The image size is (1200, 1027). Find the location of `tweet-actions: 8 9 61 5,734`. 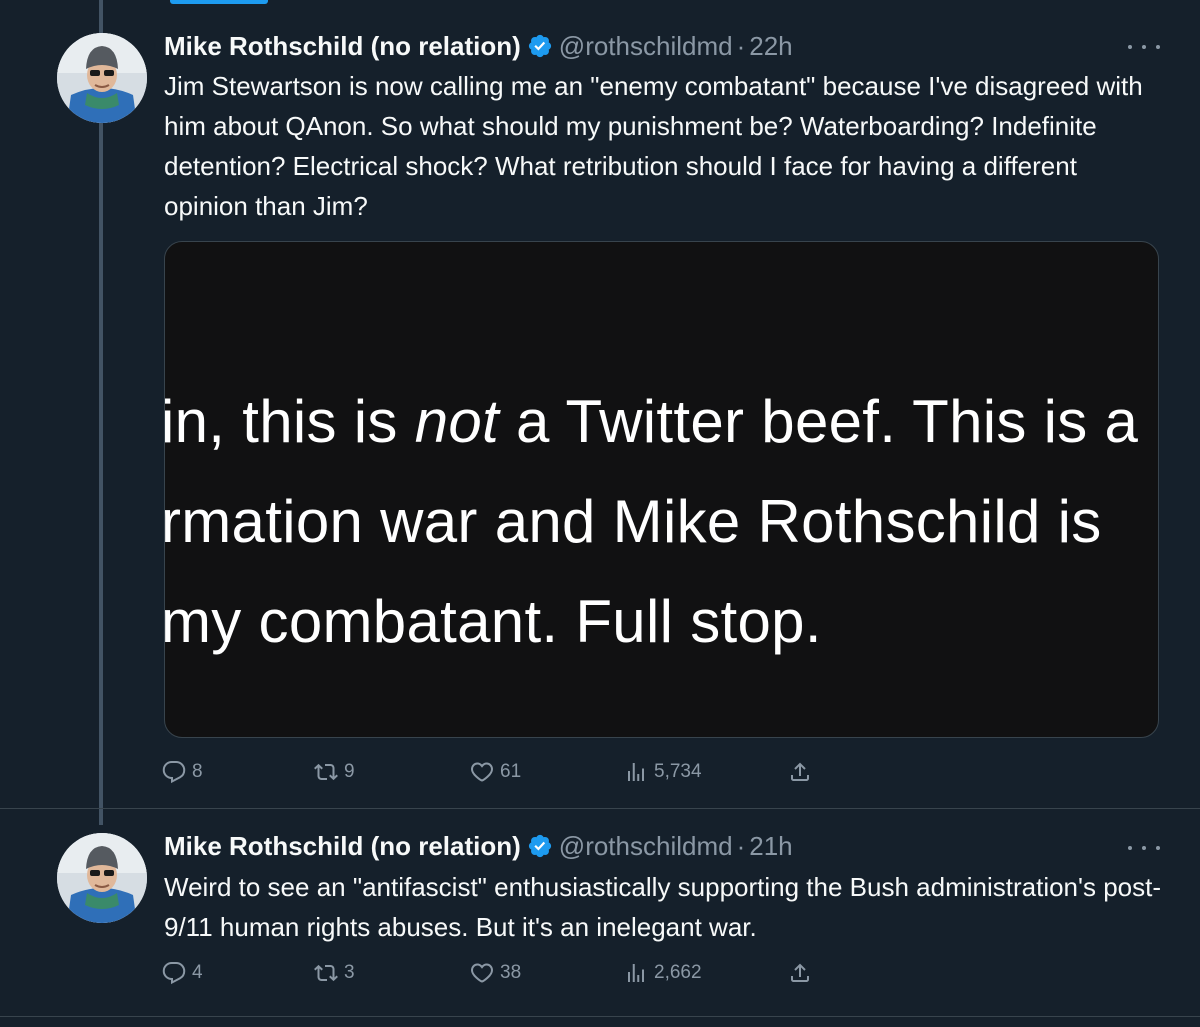

tweet-actions: 8 9 61 5,734 is located at coordinates (492, 772).